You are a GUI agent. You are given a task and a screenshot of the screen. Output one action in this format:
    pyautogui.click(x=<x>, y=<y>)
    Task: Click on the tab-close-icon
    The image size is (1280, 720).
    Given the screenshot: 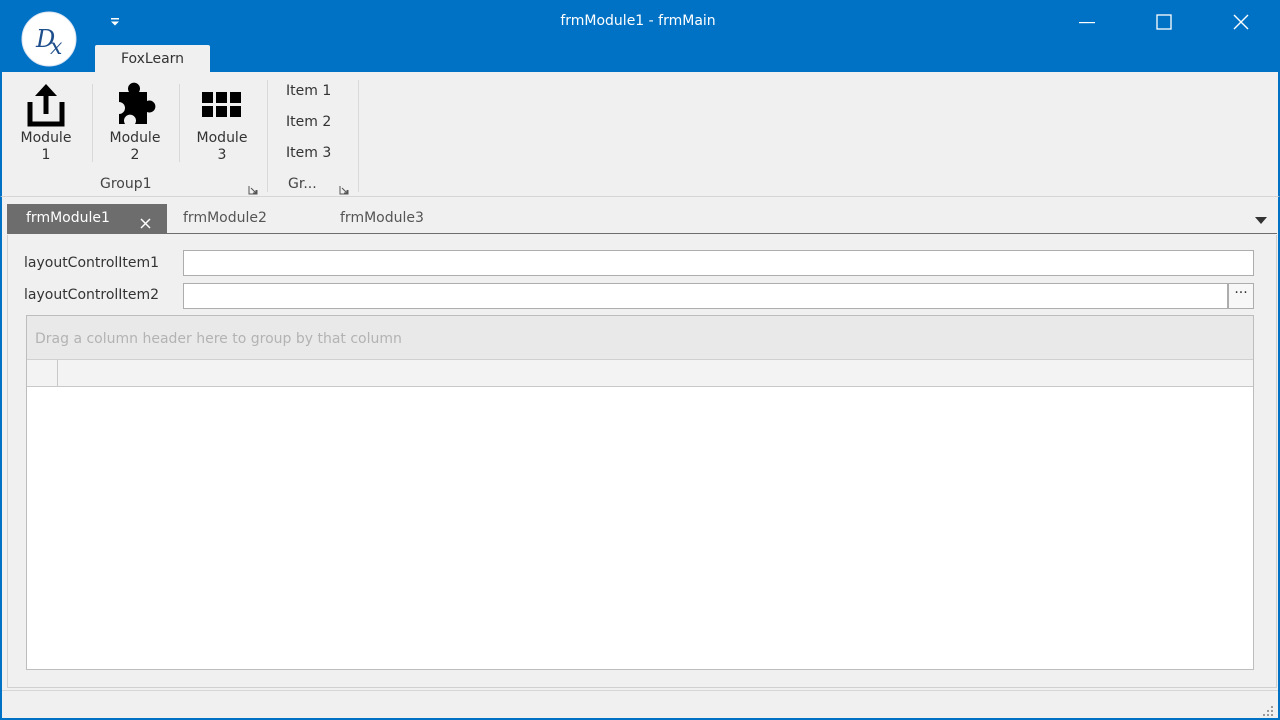 What is the action you would take?
    pyautogui.click(x=145, y=220)
    